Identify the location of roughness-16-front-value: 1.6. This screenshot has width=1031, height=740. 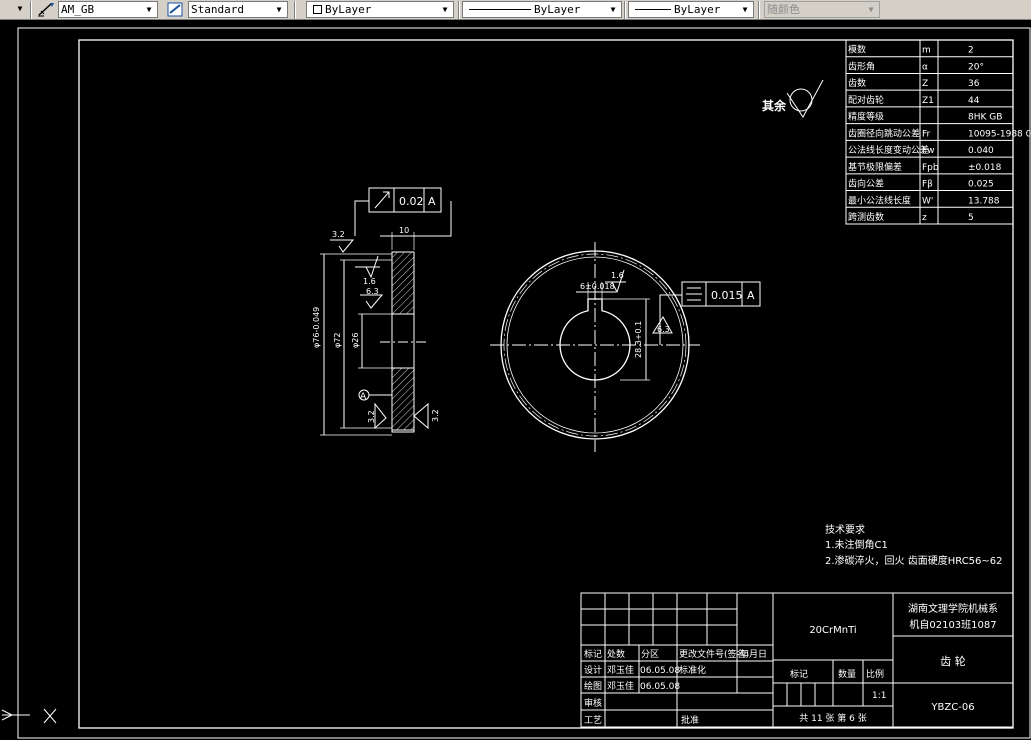
(617, 275).